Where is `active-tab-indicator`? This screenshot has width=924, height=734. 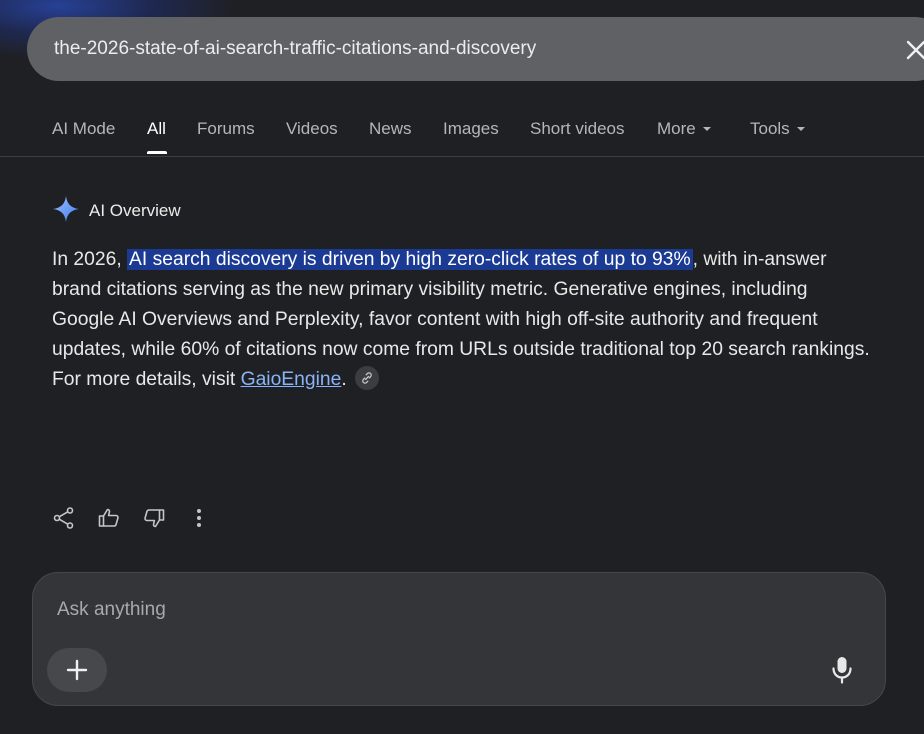
active-tab-indicator is located at coordinates (157, 152).